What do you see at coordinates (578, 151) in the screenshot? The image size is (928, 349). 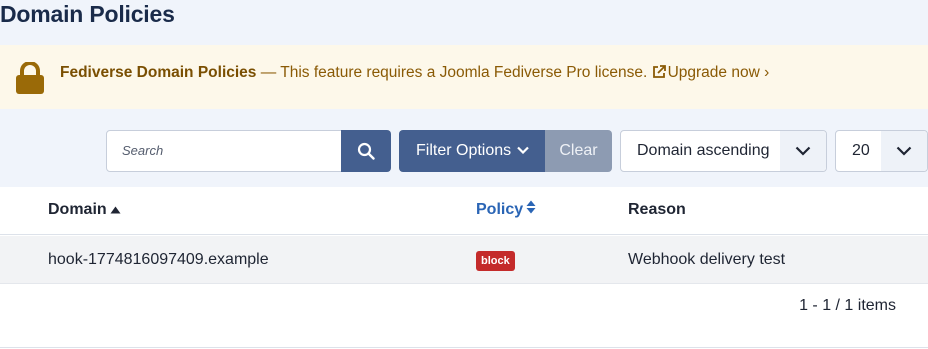 I see `clear-button: Clear` at bounding box center [578, 151].